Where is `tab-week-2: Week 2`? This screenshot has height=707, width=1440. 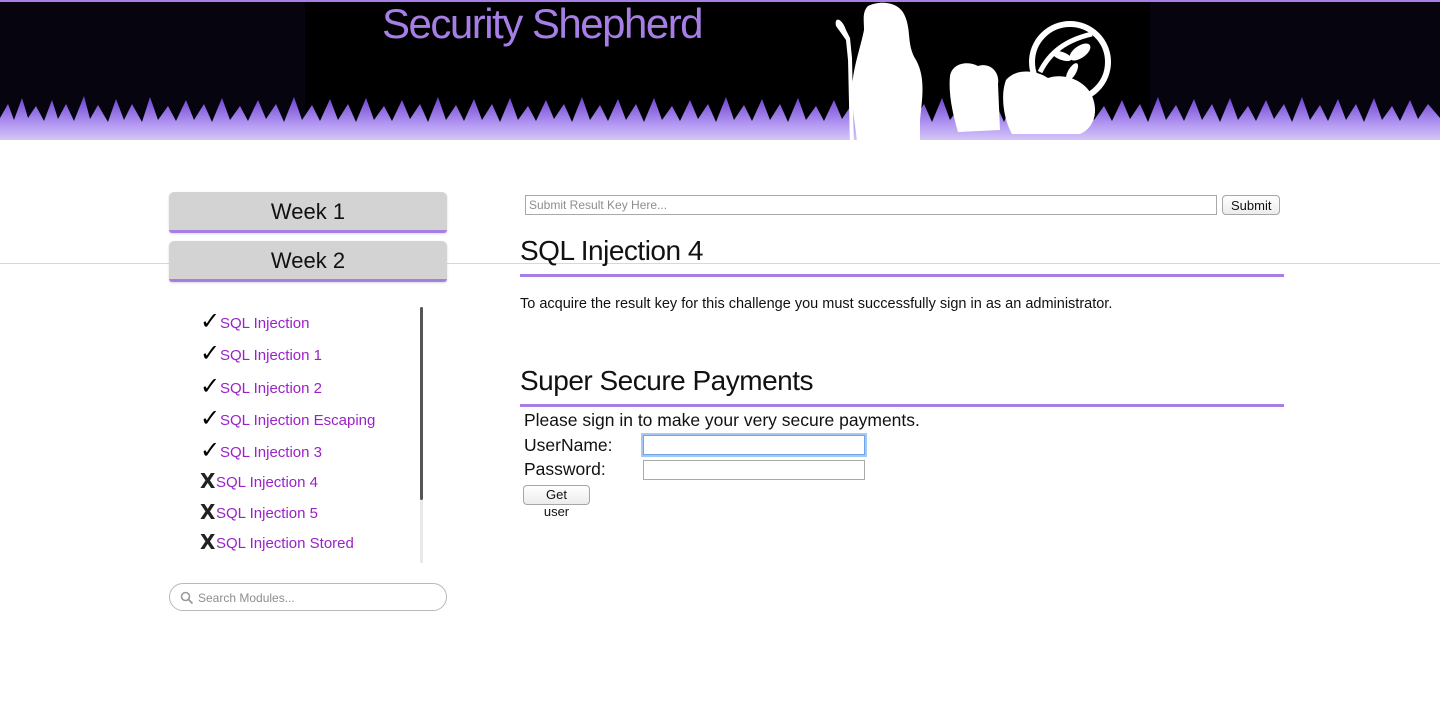
tab-week-2: Week 2 is located at coordinates (308, 261).